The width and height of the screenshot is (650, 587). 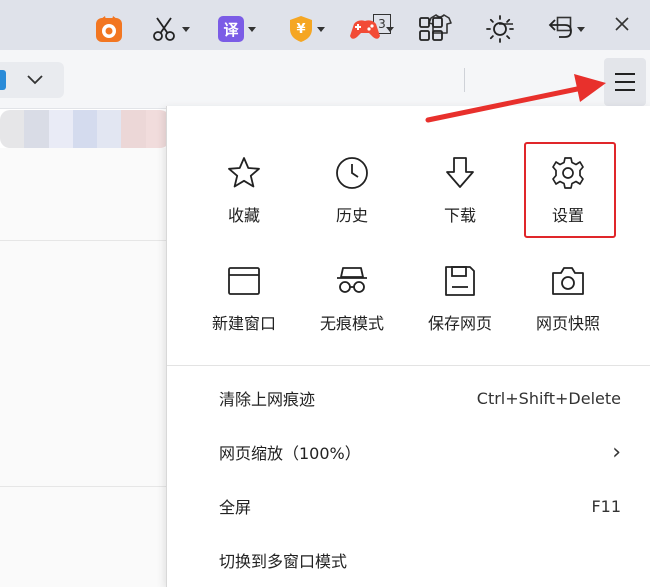 I want to click on menu-item-downloads: 下载, so click(x=460, y=195).